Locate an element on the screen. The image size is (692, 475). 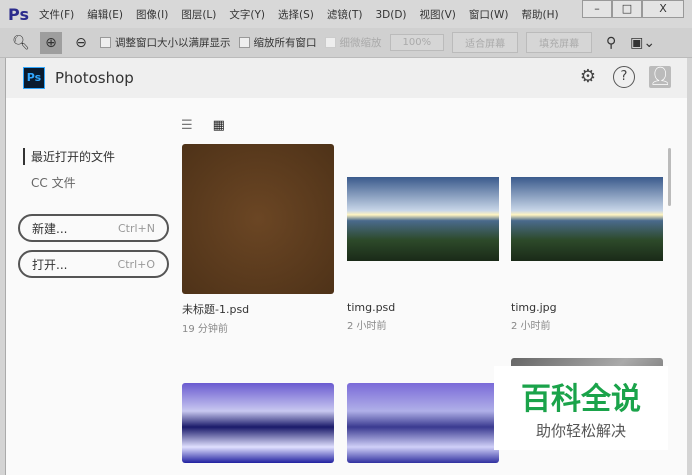
list-view-icon: ☰ is located at coordinates (187, 125).